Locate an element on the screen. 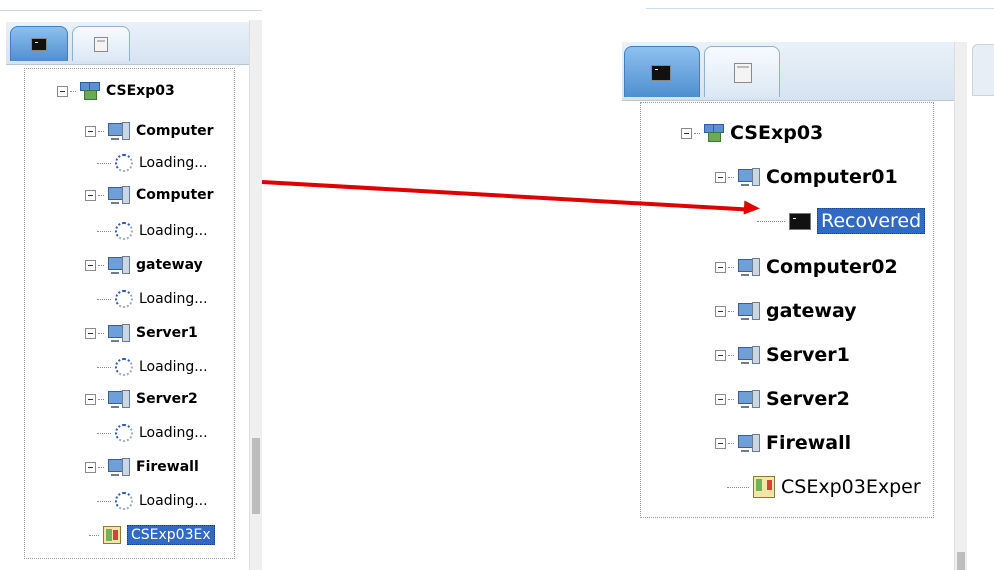 The width and height of the screenshot is (994, 570). left-tab-bar is located at coordinates (128, 43).